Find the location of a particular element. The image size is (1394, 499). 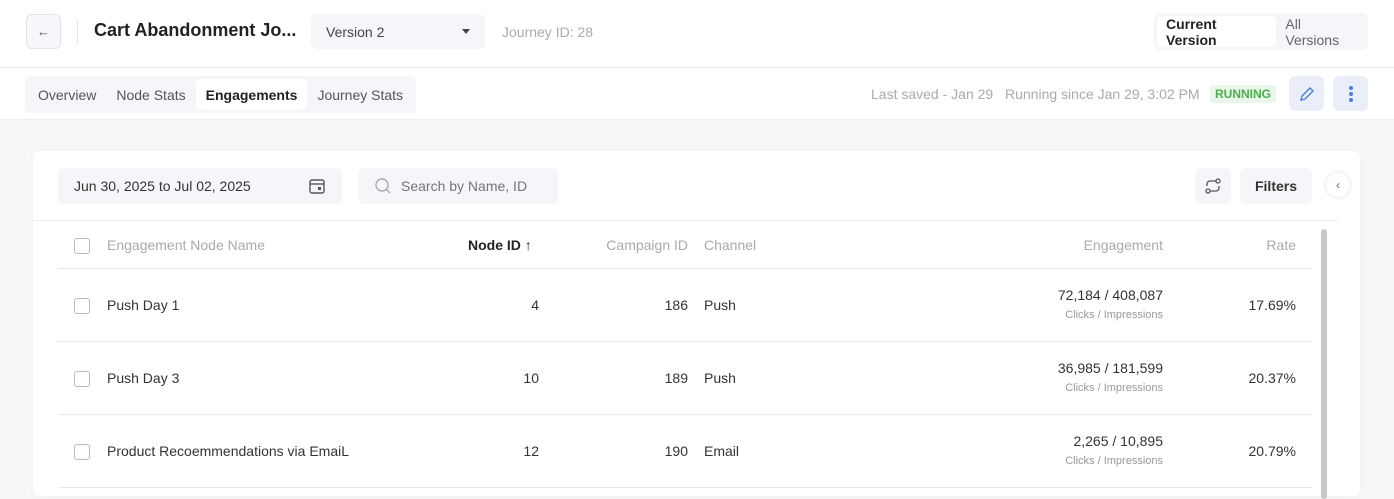

swap-button is located at coordinates (1213, 186).